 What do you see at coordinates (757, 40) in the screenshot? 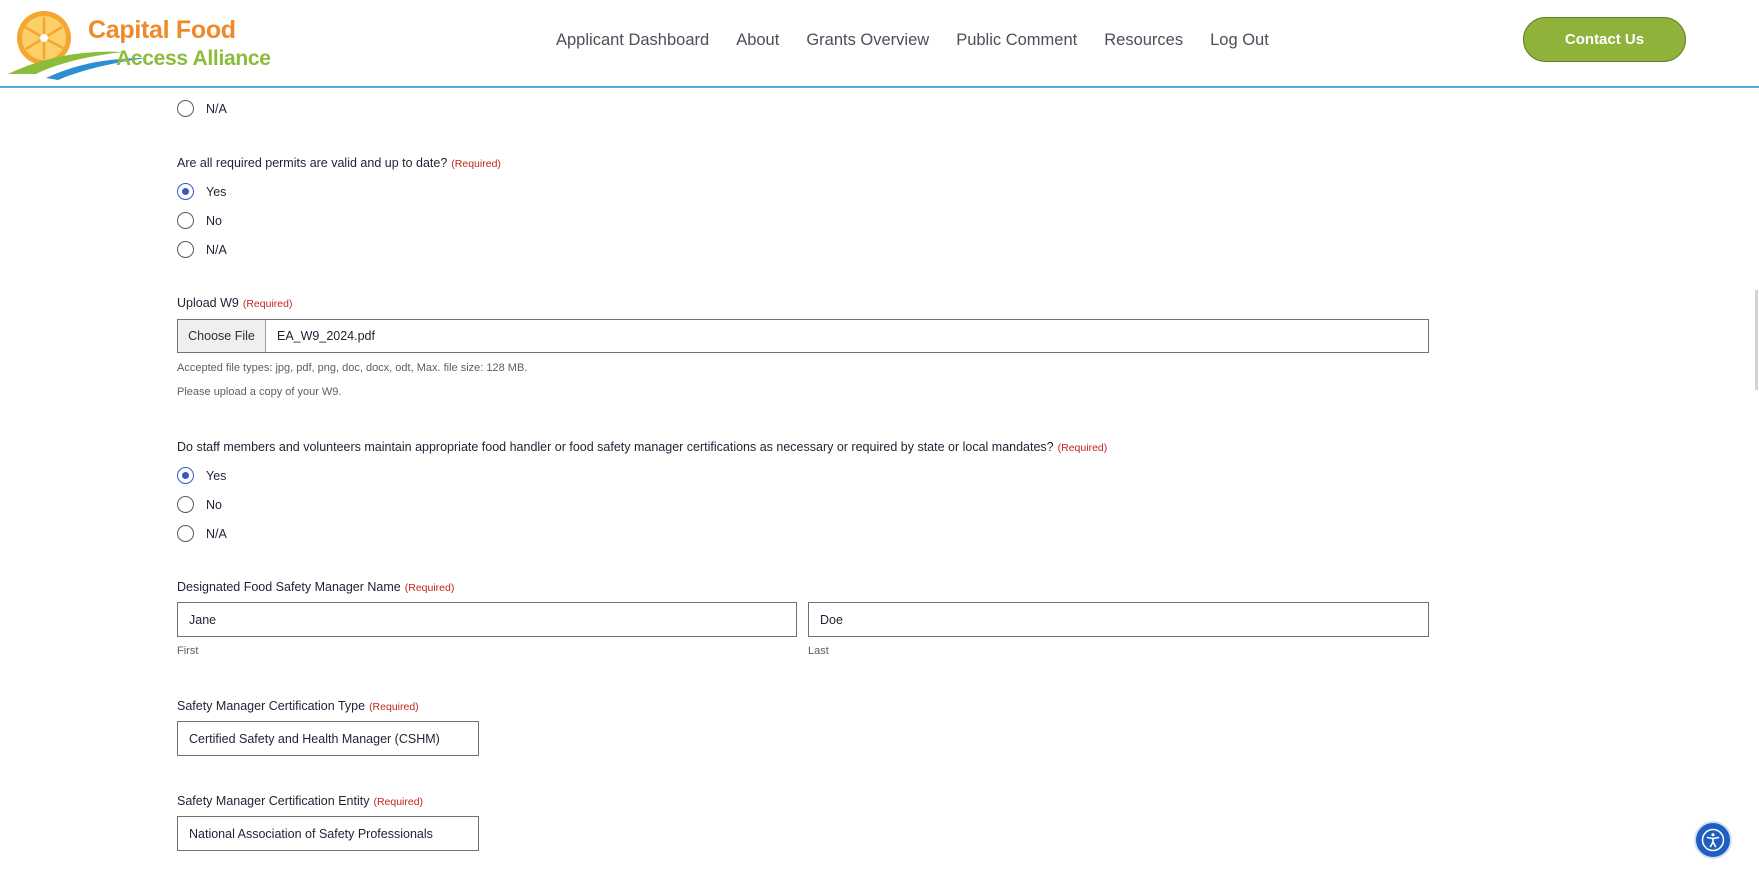
I see `nav-about: About` at bounding box center [757, 40].